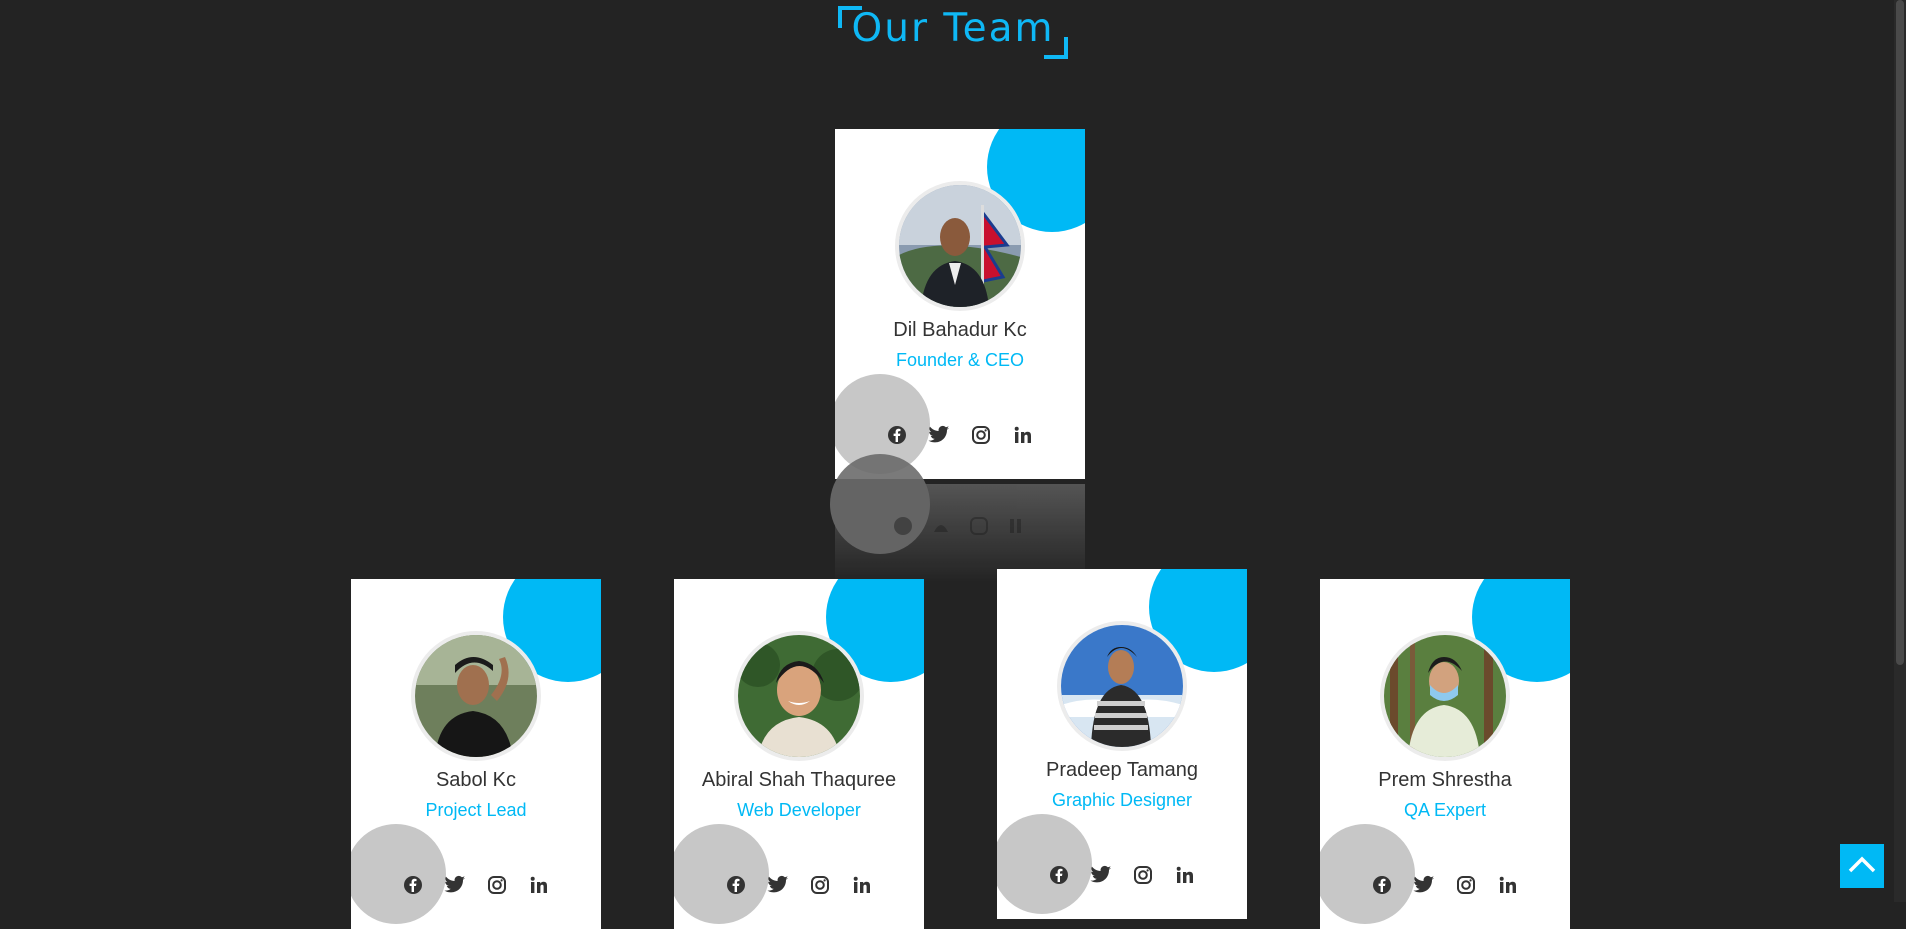 The height and width of the screenshot is (929, 1906). I want to click on member-role: QA Expert, so click(1445, 810).